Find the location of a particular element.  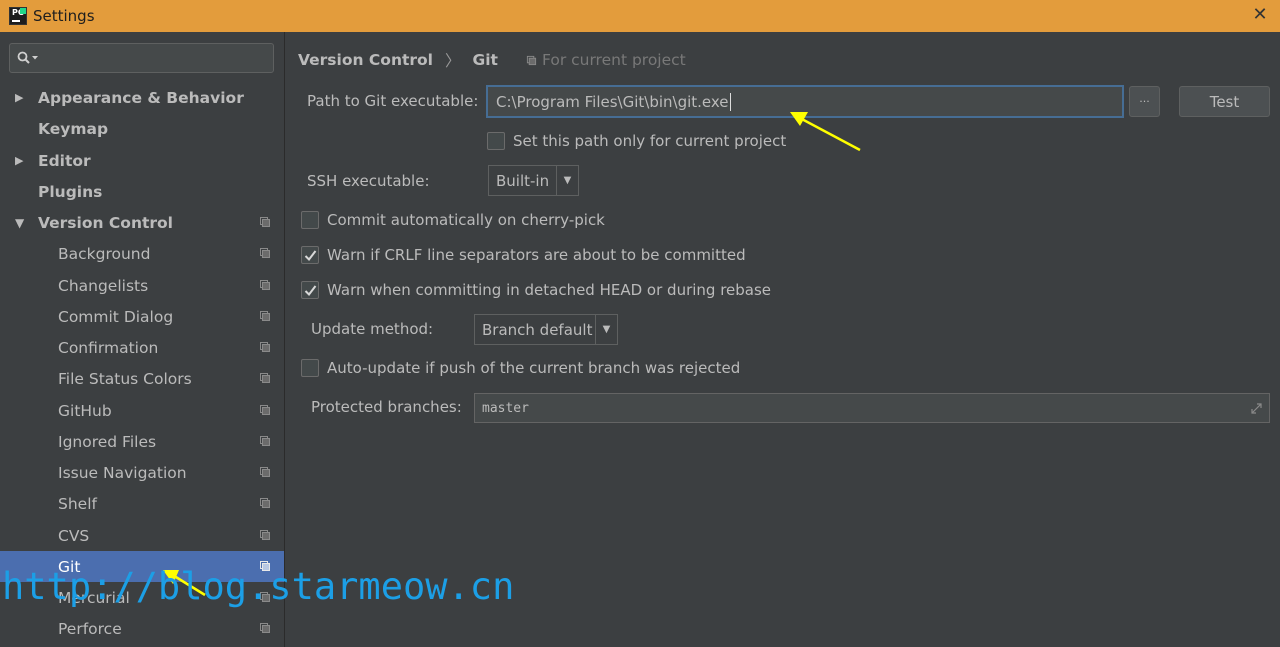

sidebar-item-version-control: ▼ Version Control is located at coordinates (142, 222).